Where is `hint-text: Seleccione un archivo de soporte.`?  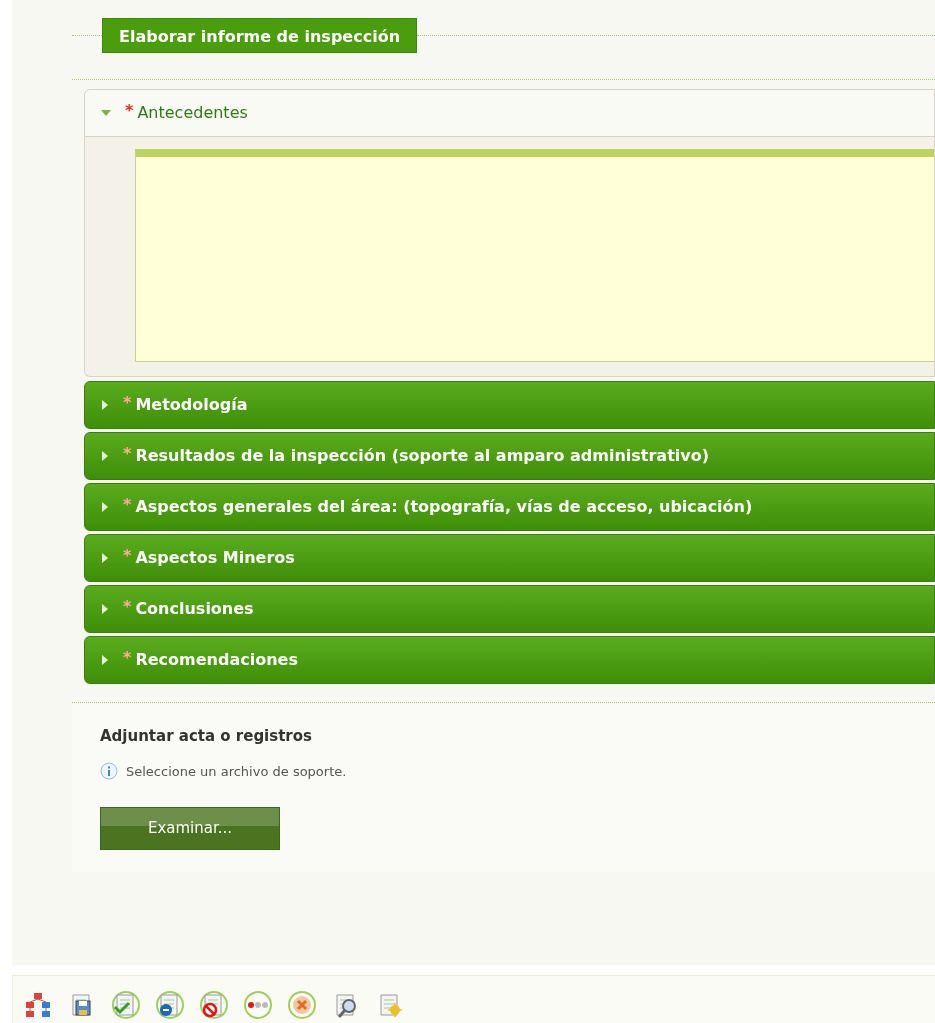 hint-text: Seleccione un archivo de soporte. is located at coordinates (236, 771).